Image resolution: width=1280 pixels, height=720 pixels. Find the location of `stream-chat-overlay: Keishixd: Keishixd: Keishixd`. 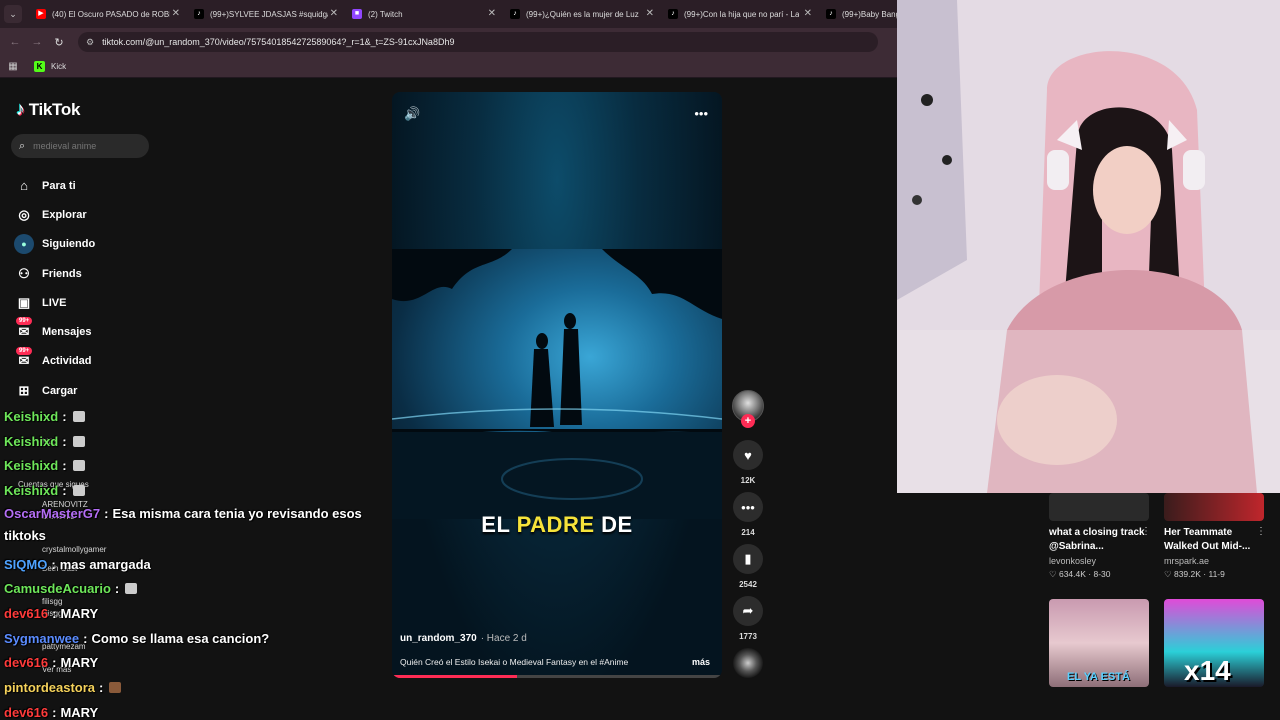

stream-chat-overlay: Keishixd: Keishixd: Keishixd is located at coordinates (194, 562).